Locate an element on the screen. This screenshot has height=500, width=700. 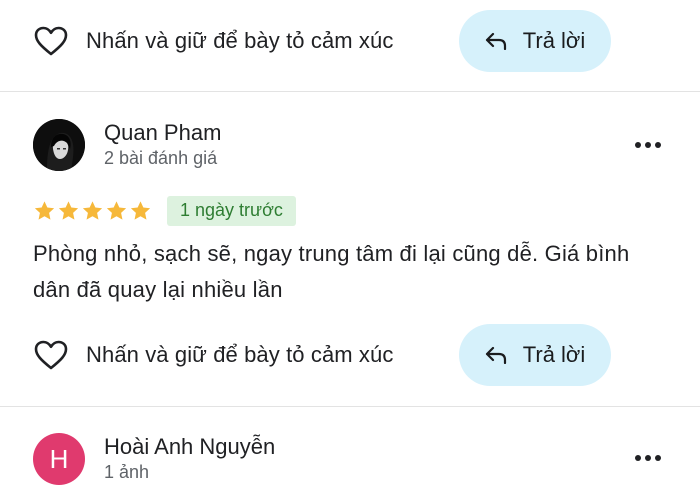
star-rating is located at coordinates (93, 211).